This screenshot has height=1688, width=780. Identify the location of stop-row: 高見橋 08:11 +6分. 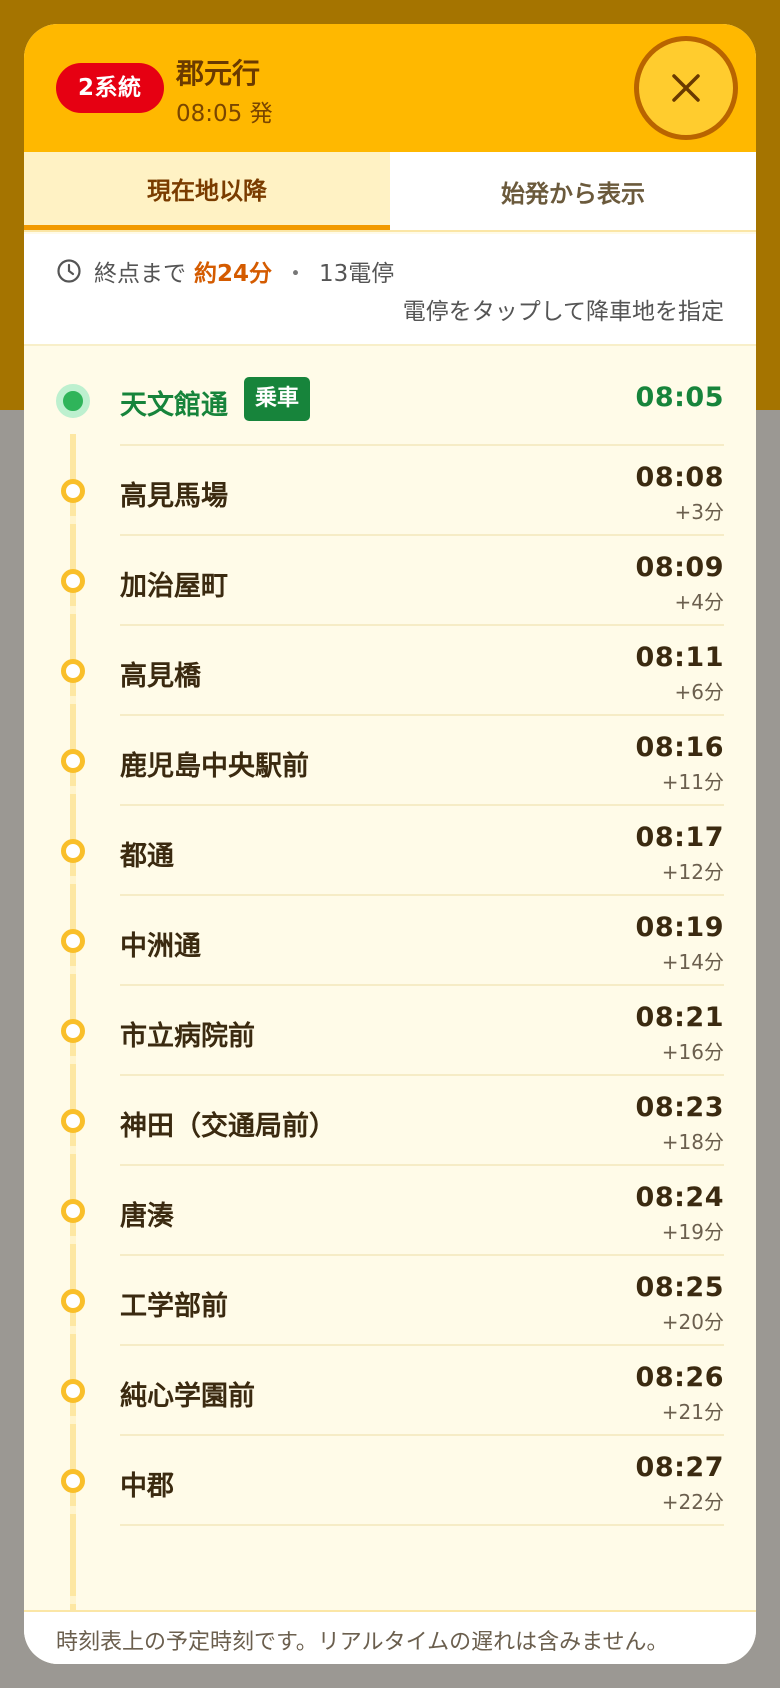
(390, 671).